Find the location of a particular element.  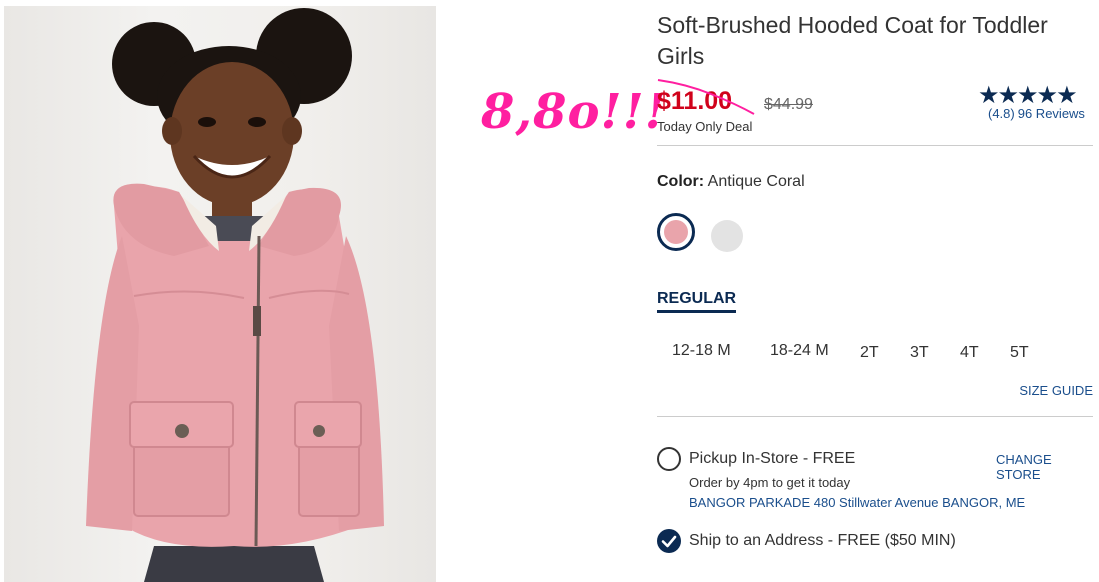

size-option: 4T is located at coordinates (969, 353).